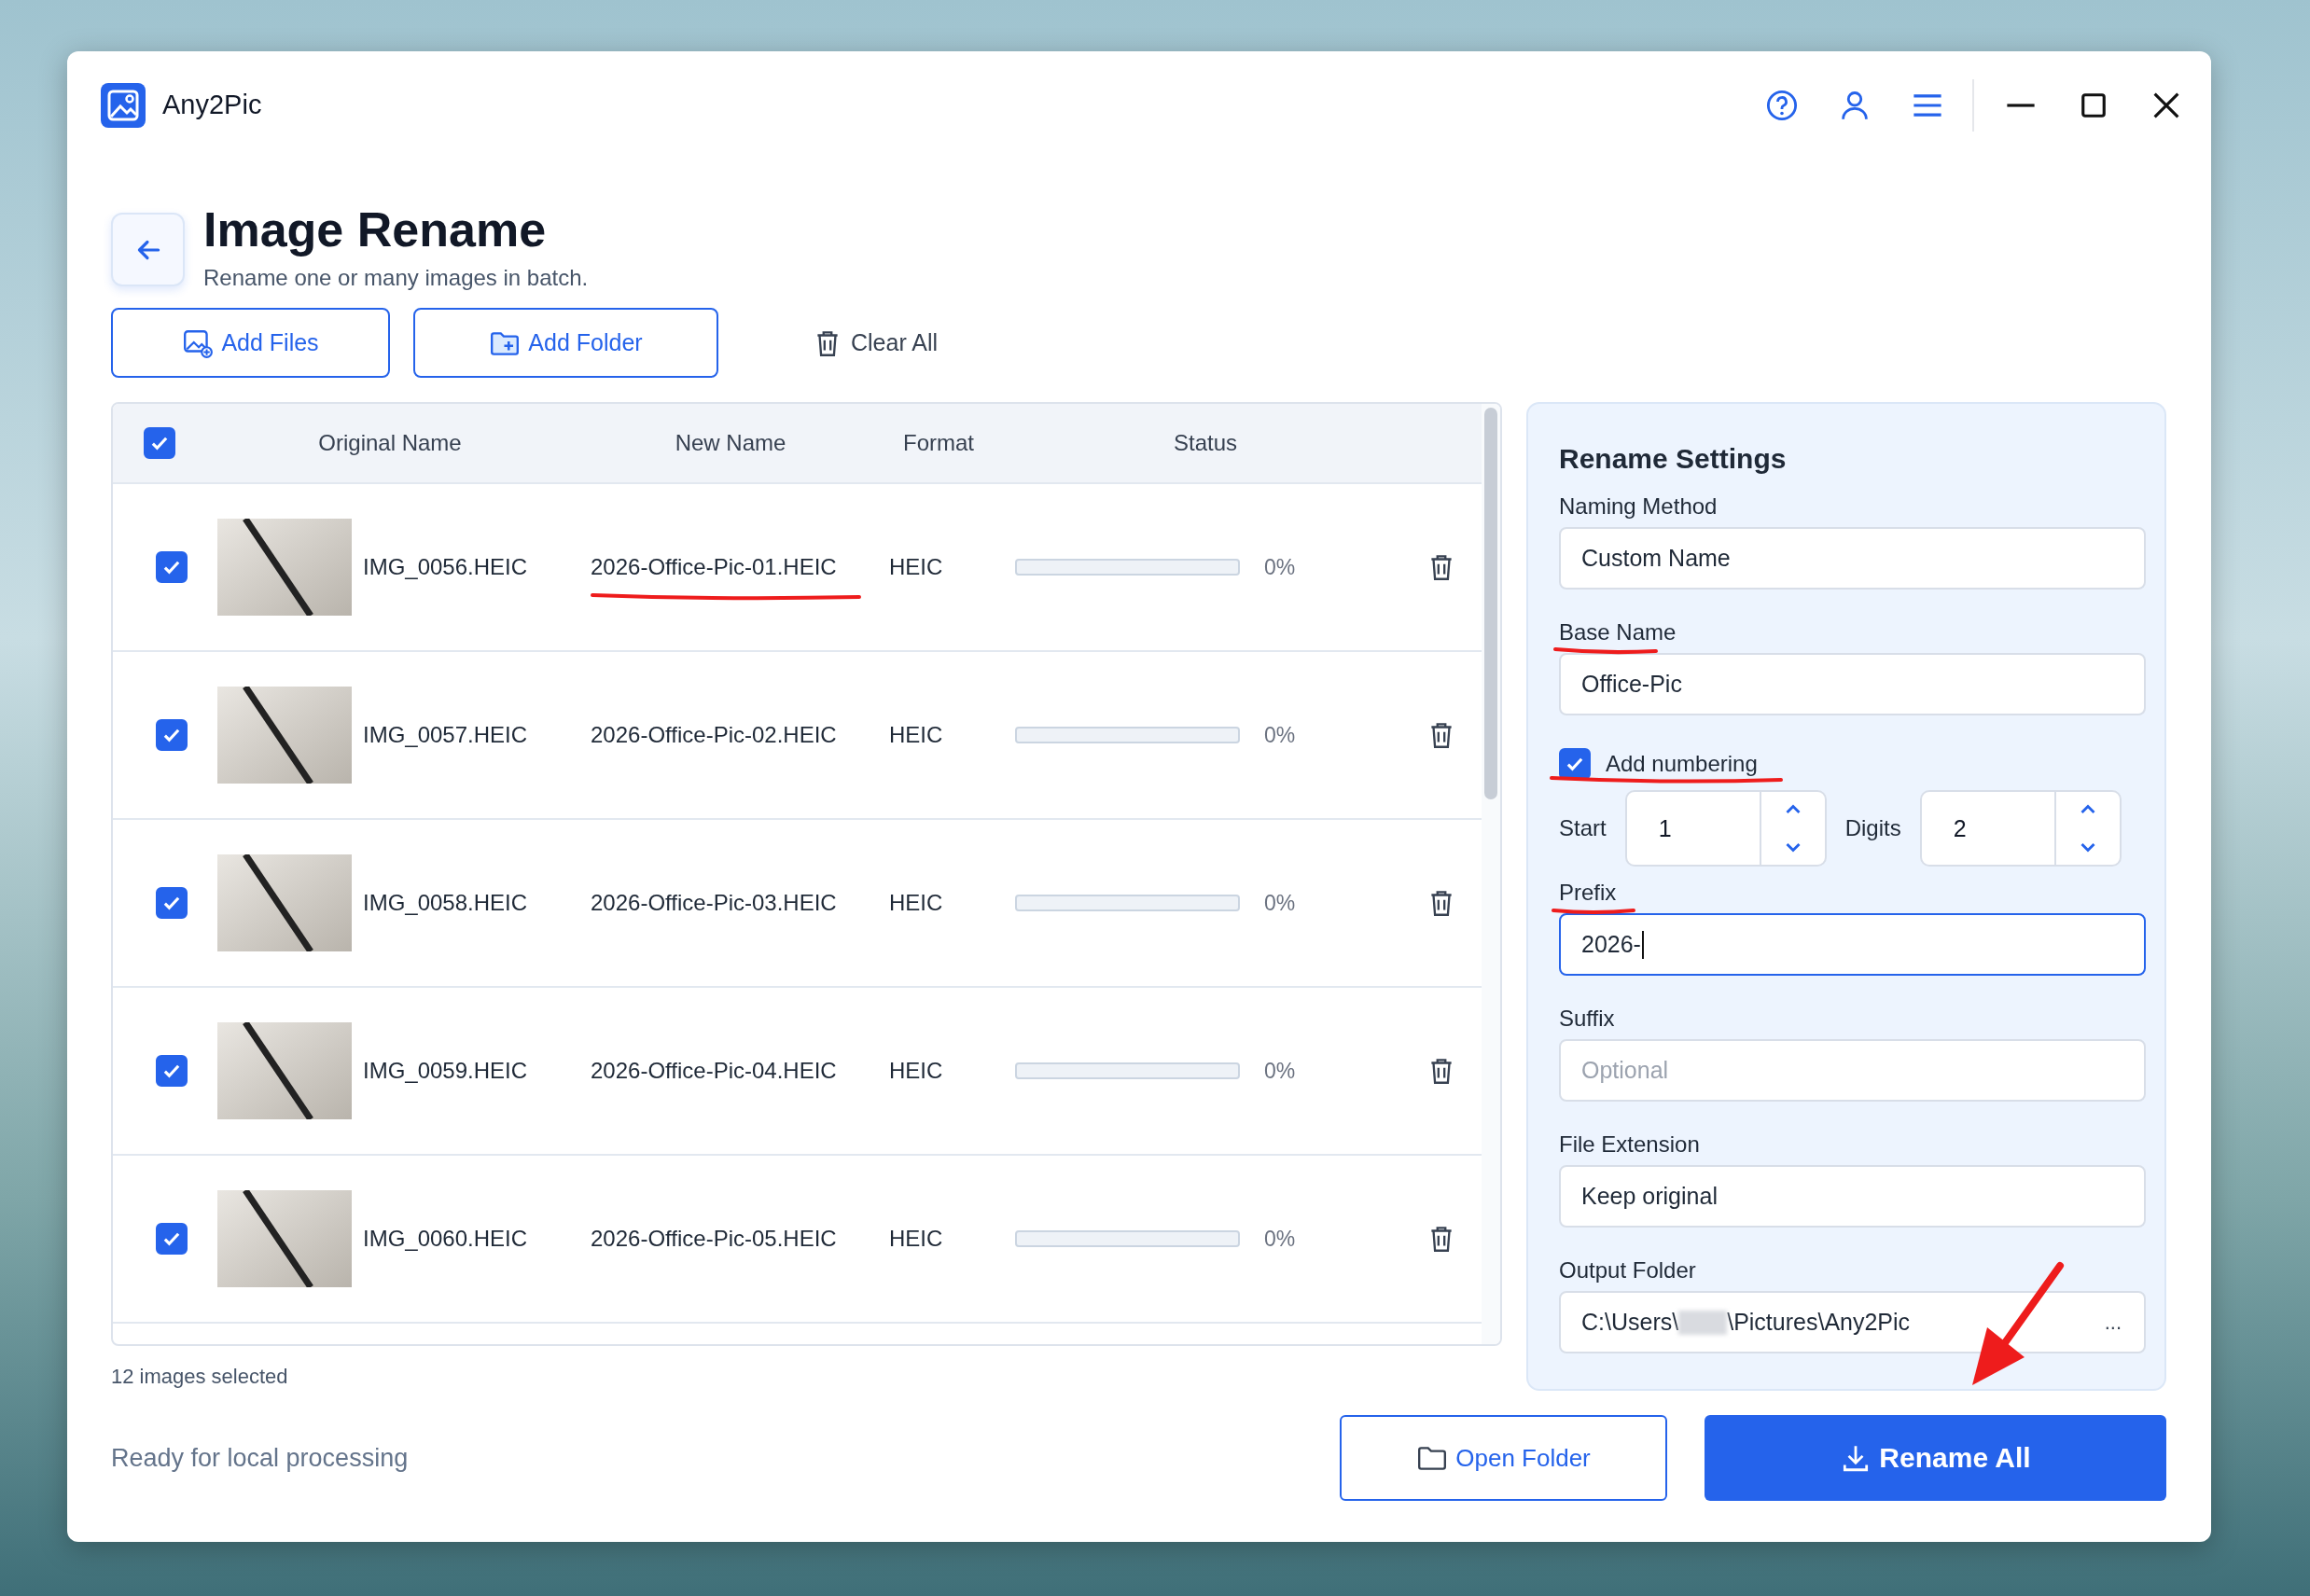 Image resolution: width=2310 pixels, height=1596 pixels. Describe the element at coordinates (159, 443) in the screenshot. I see `select-all-checkbox` at that location.